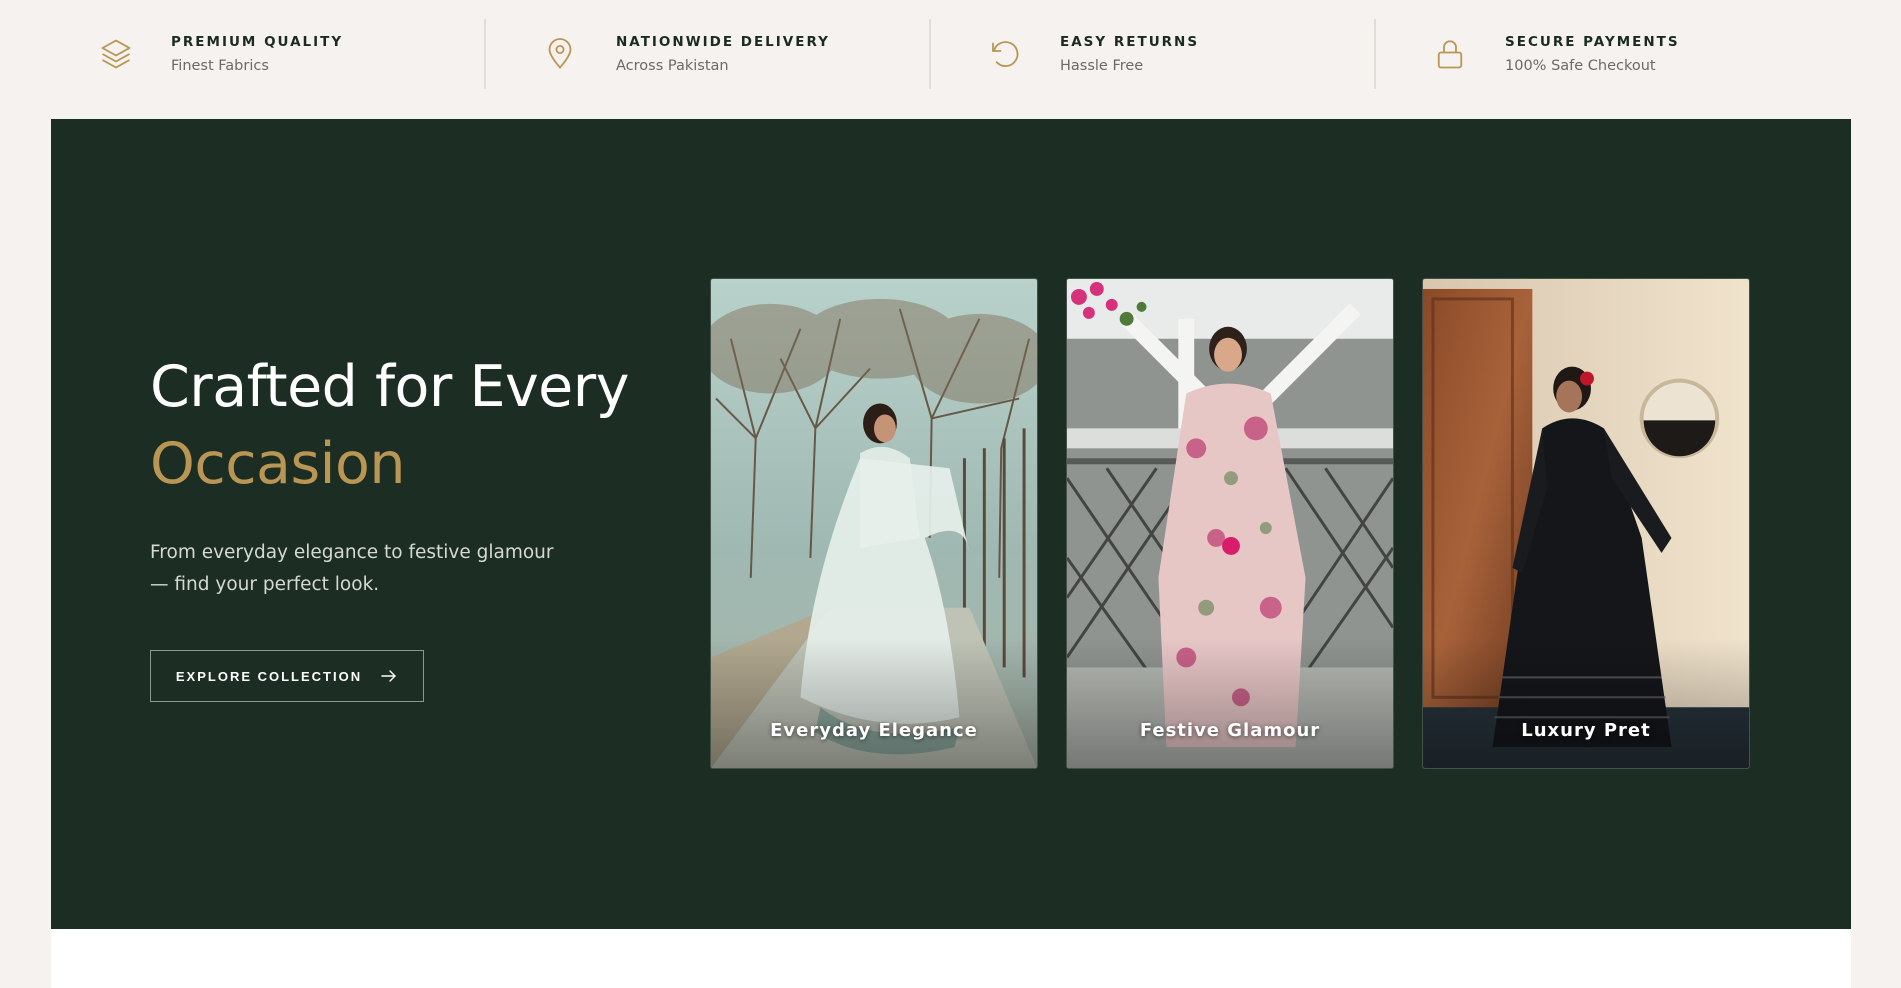  What do you see at coordinates (220, 66) in the screenshot?
I see `feature-subtitle: Finest Fabrics` at bounding box center [220, 66].